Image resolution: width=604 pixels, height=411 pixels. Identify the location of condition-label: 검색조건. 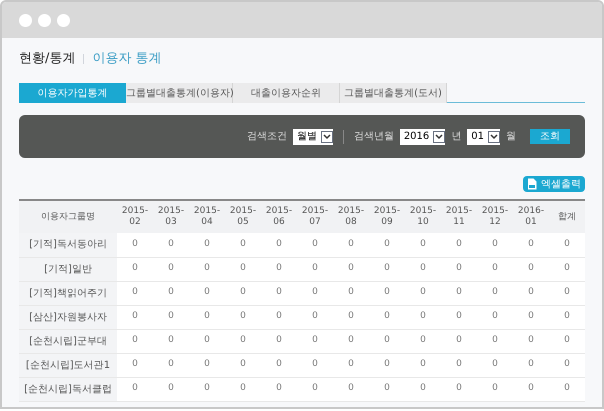
(266, 137).